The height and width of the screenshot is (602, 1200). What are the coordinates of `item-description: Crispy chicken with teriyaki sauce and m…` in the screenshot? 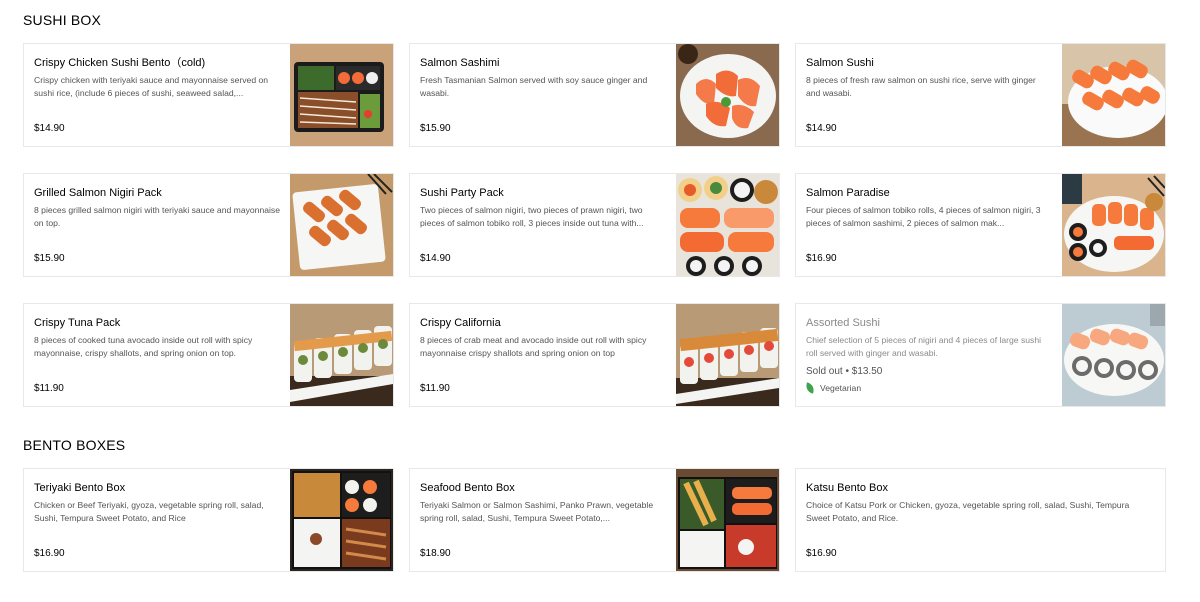 It's located at (151, 86).